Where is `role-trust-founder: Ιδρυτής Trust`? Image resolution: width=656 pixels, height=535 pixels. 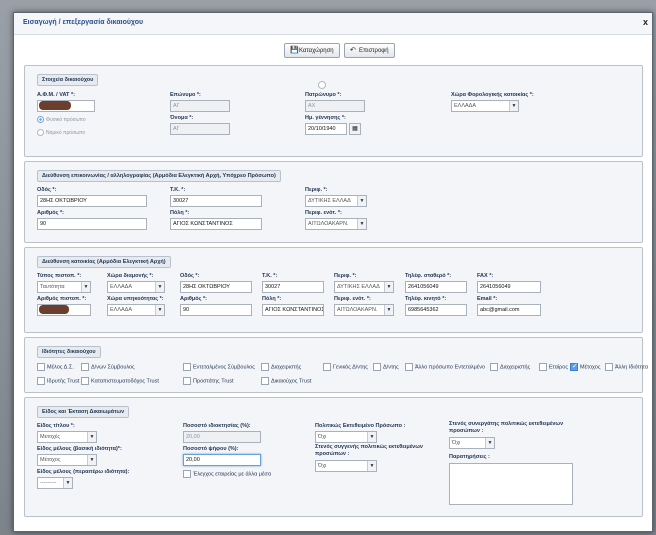
role-trust-founder: Ιδρυτής Trust is located at coordinates (58, 381).